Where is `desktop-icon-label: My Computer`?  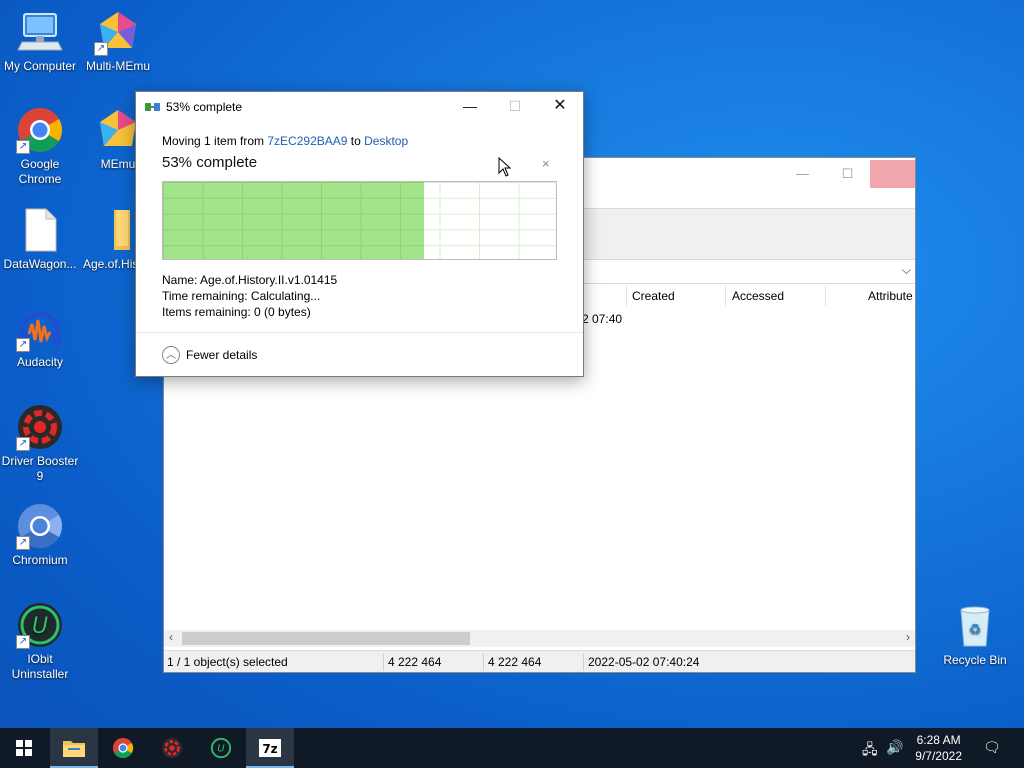
desktop-icon-label: My Computer is located at coordinates (40, 66).